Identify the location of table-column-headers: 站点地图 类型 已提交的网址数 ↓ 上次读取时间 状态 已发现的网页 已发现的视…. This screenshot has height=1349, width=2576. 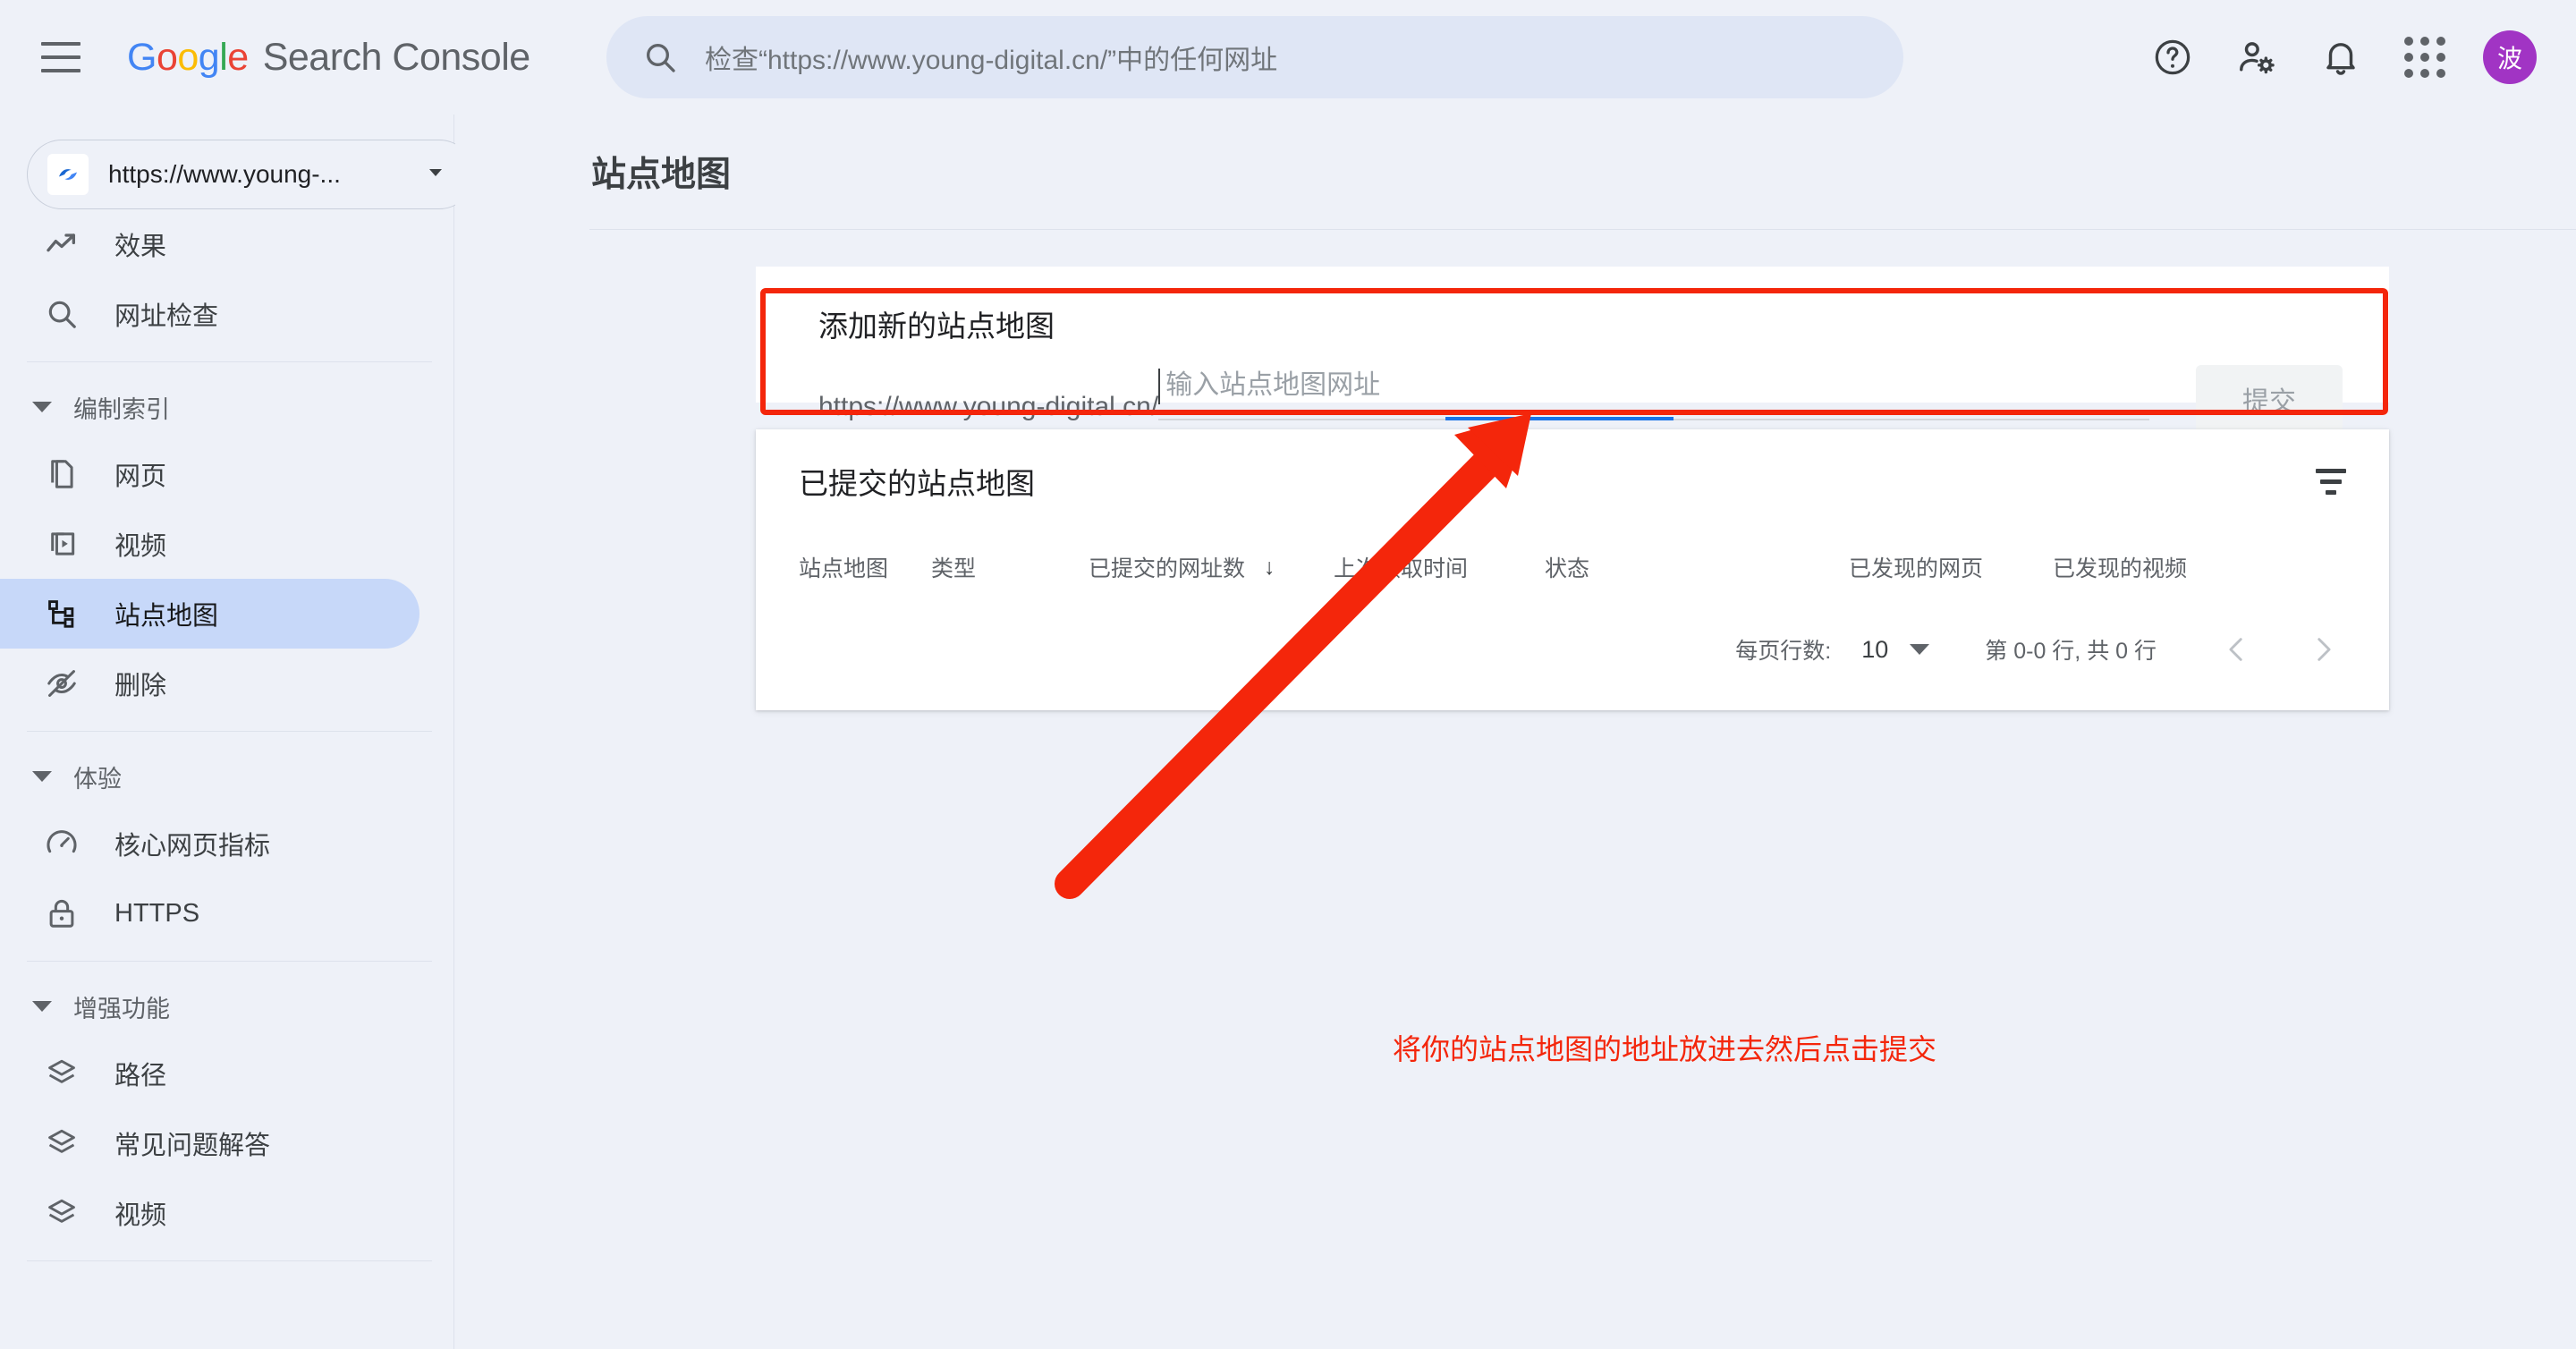
(1572, 567).